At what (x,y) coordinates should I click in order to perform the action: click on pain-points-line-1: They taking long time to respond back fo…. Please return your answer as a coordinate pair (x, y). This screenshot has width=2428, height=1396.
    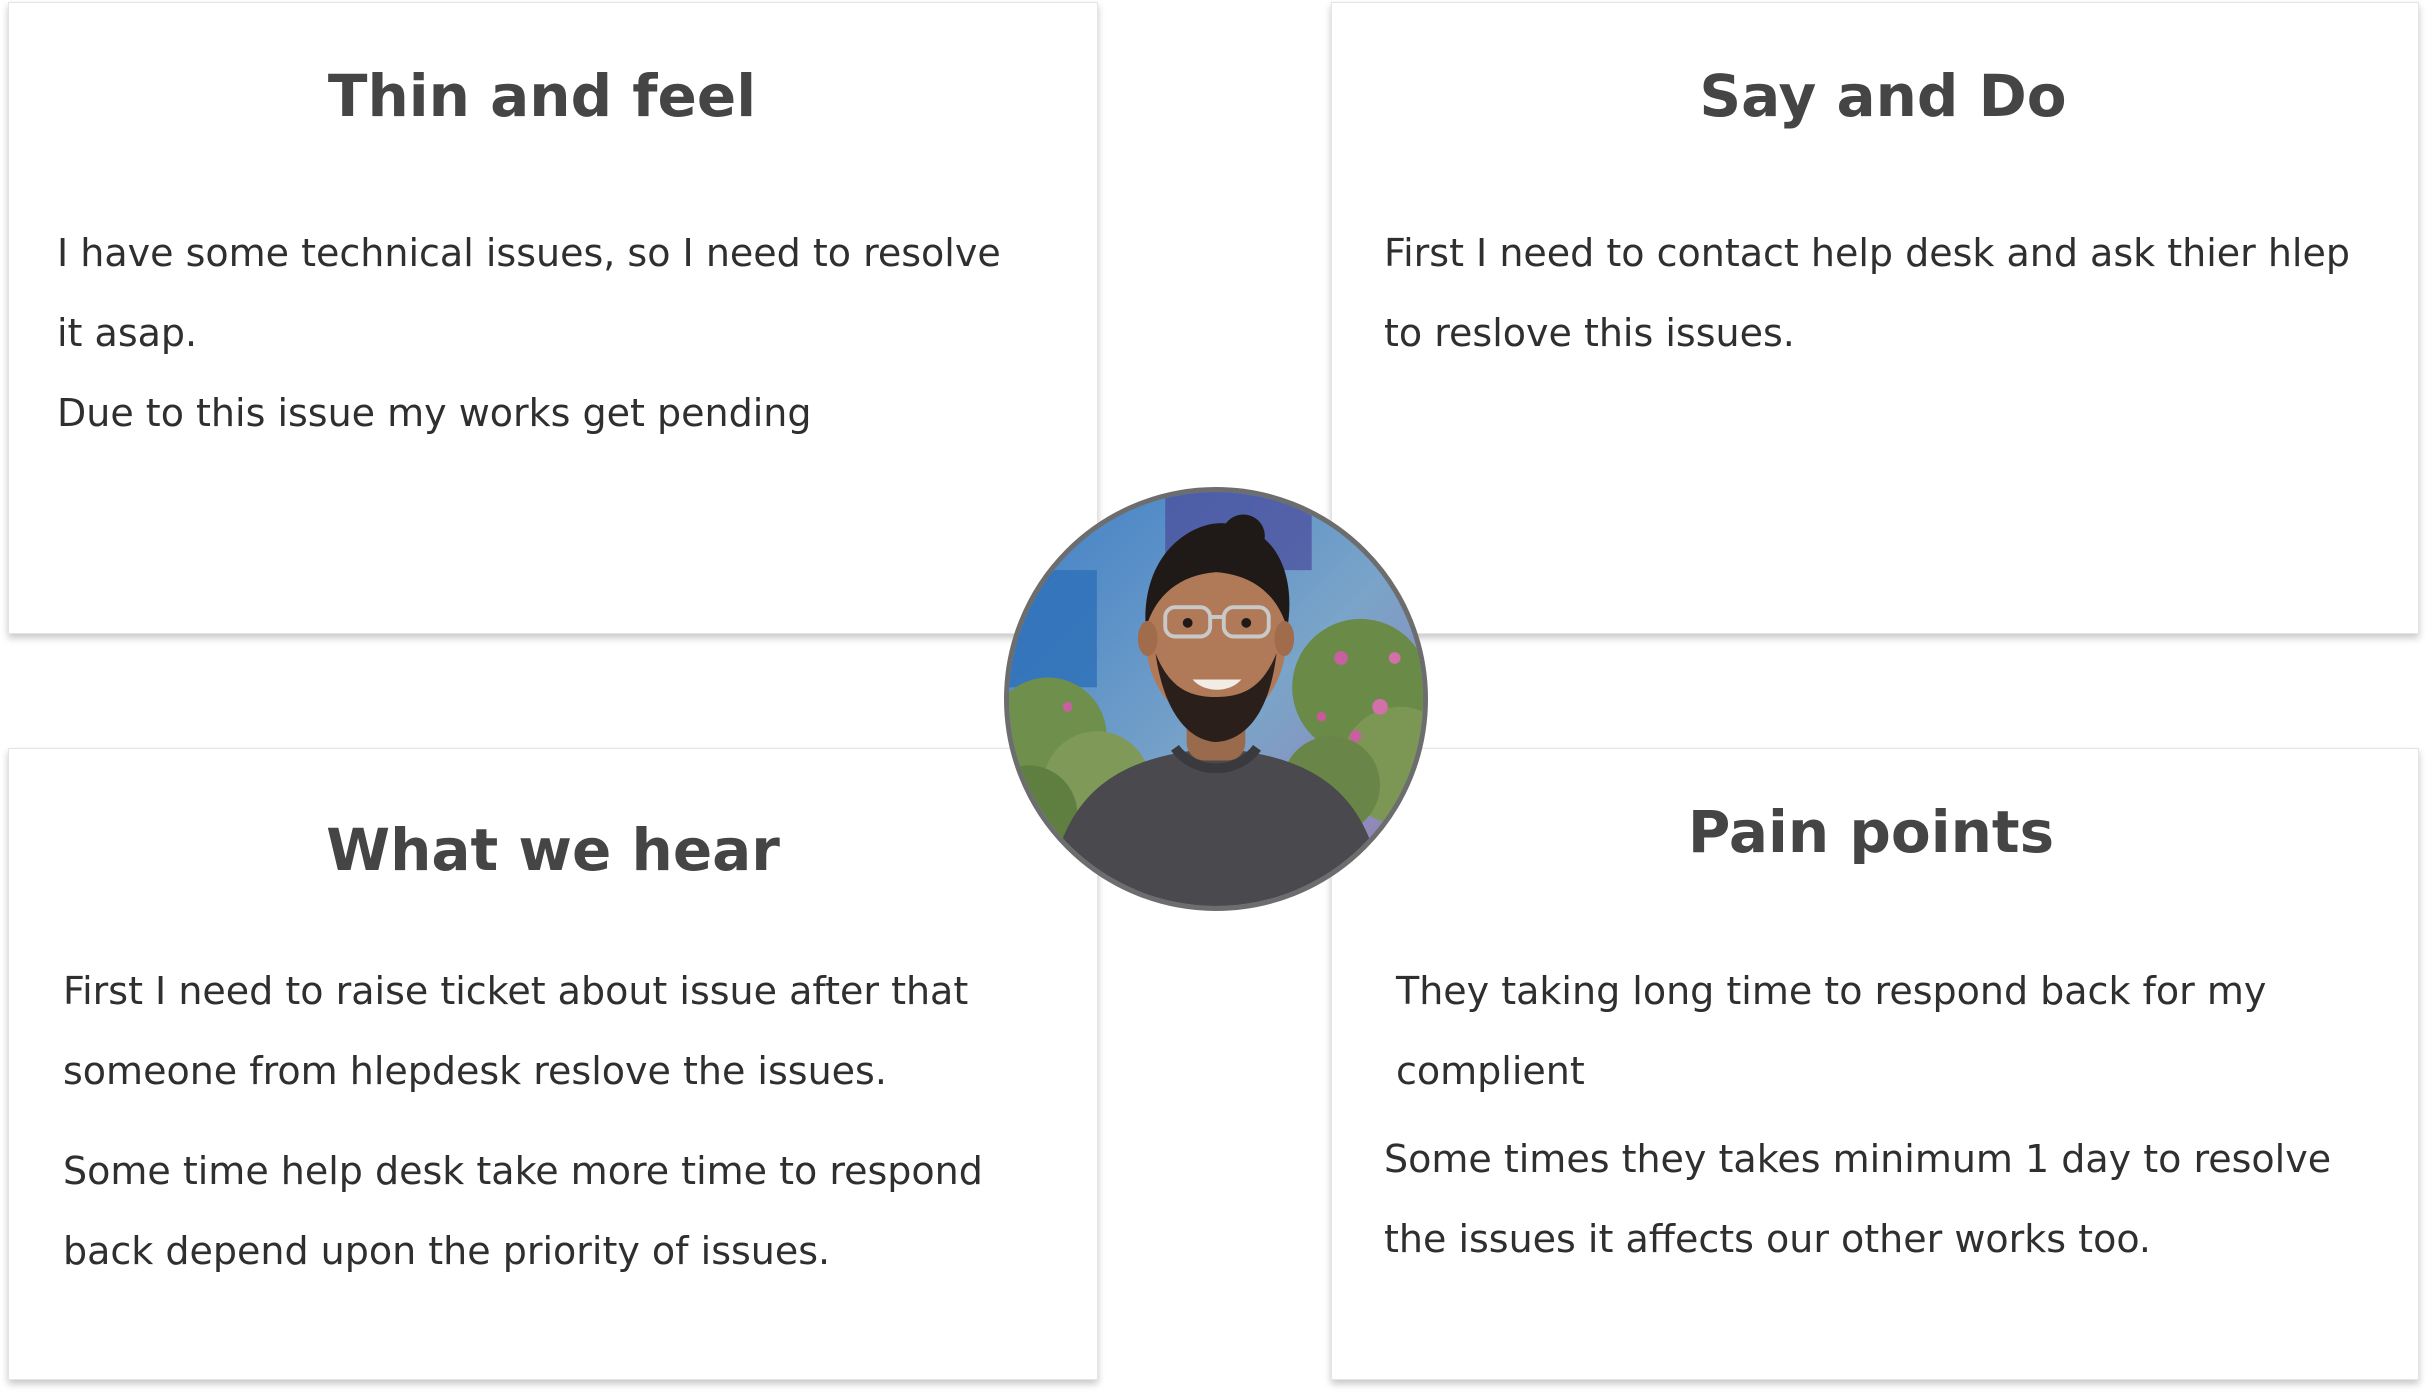
    Looking at the image, I should click on (1831, 991).